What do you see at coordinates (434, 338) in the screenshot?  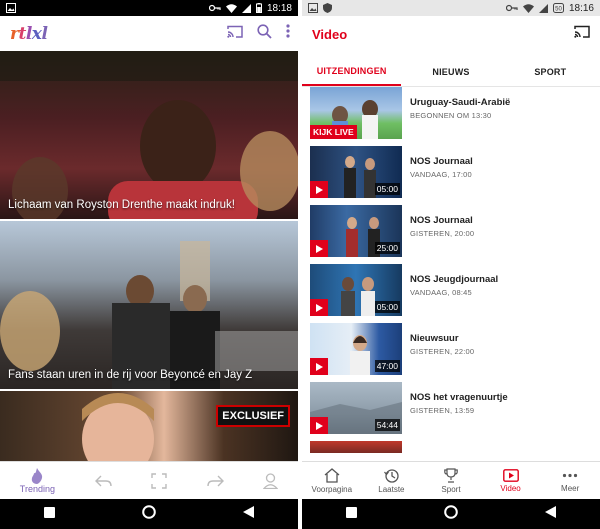 I see `video-title: Nieuwsuur` at bounding box center [434, 338].